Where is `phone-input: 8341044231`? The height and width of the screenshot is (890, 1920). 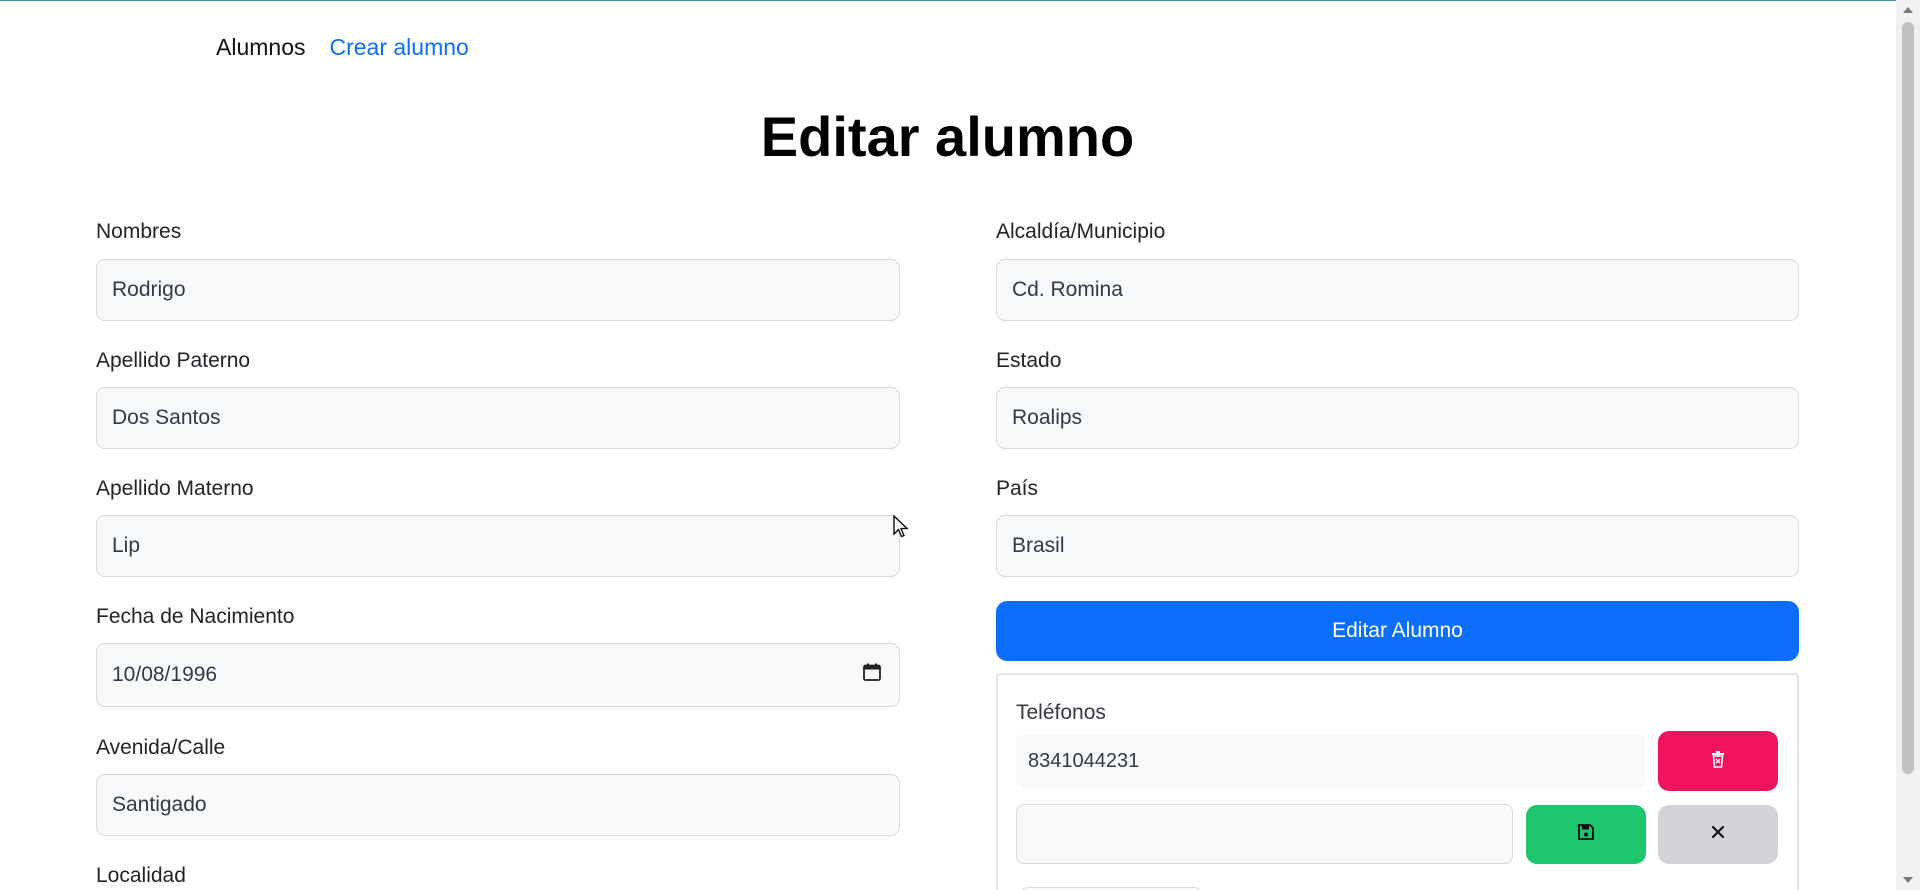 phone-input: 8341044231 is located at coordinates (1331, 761).